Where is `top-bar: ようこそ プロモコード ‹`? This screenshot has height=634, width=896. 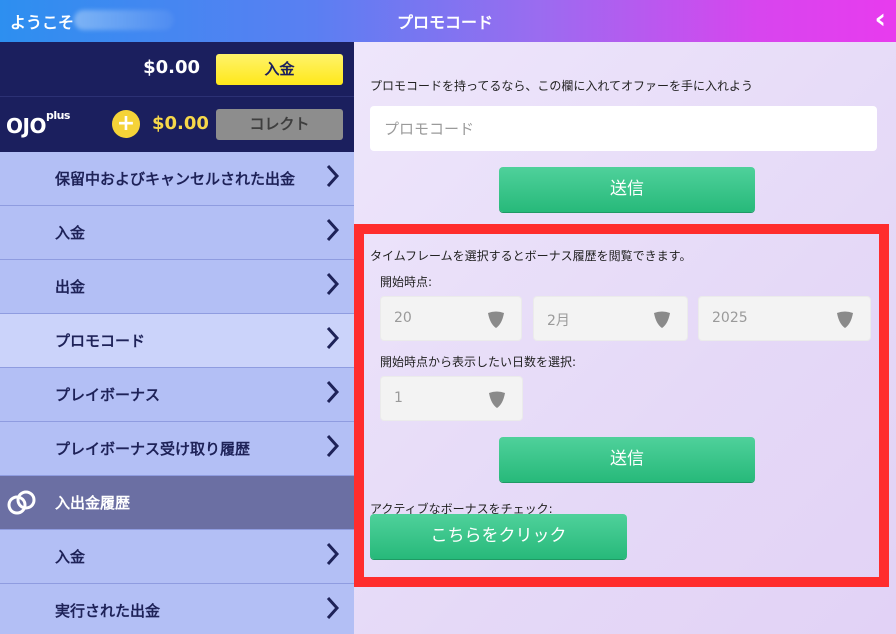
top-bar: ようこそ プロモコード ‹ is located at coordinates (448, 21).